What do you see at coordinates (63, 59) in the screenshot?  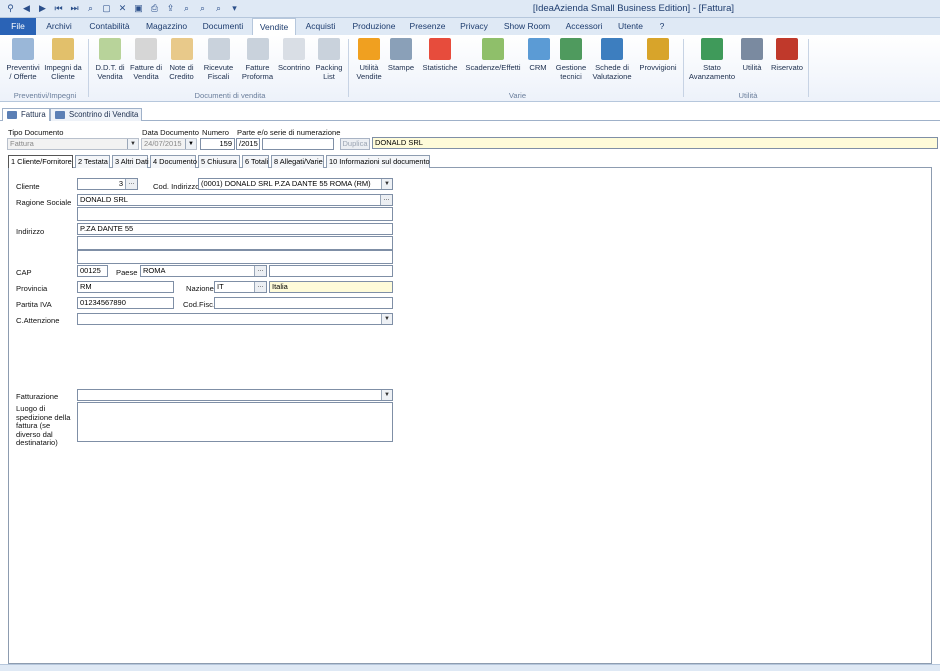 I see `commitment-button: Impegni da Cliente` at bounding box center [63, 59].